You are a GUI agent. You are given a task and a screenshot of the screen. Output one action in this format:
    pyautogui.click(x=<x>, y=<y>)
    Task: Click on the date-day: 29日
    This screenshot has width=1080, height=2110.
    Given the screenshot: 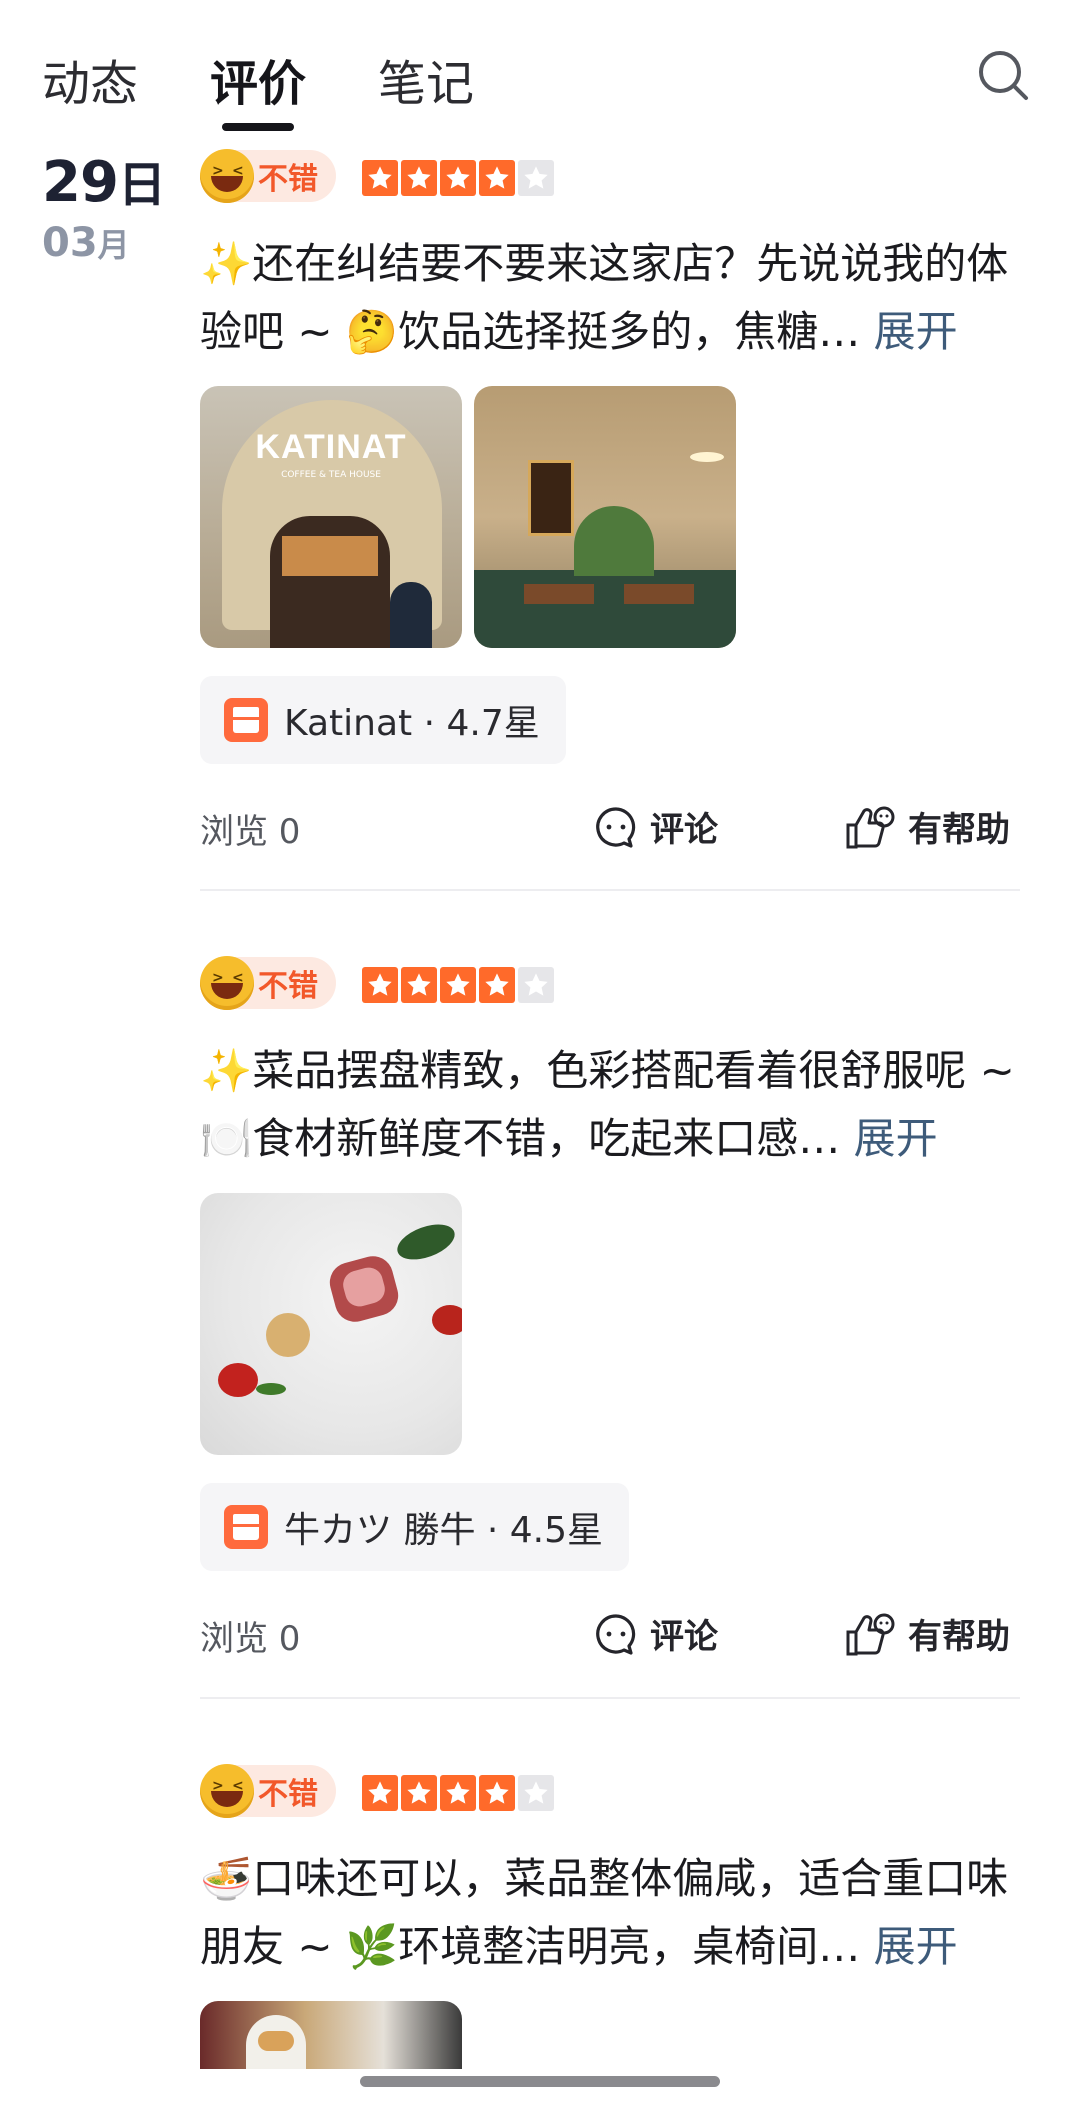 What is the action you would take?
    pyautogui.click(x=104, y=182)
    